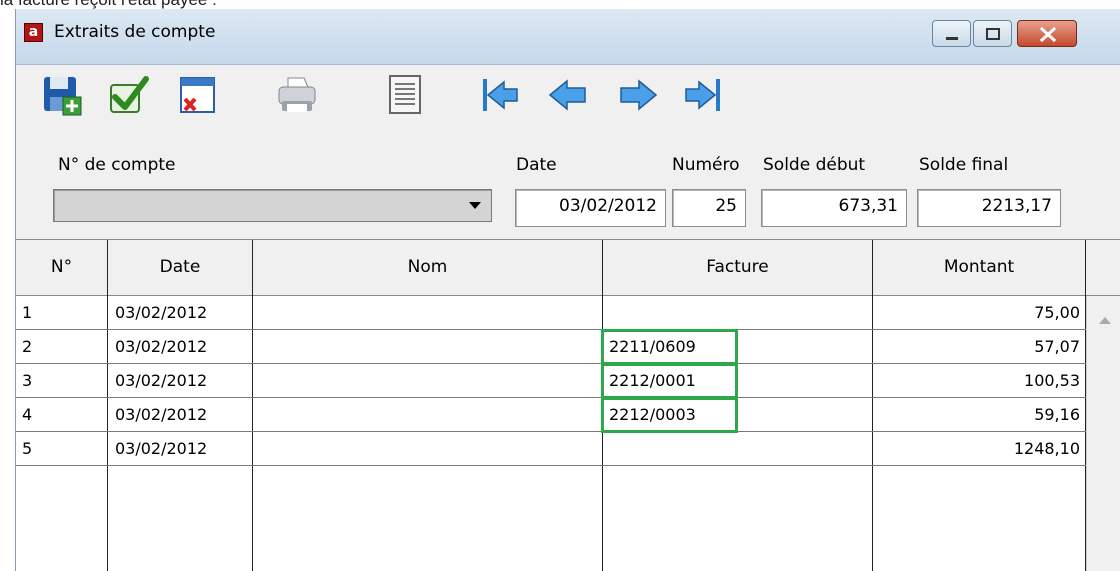 The image size is (1120, 571). Describe the element at coordinates (1057, 346) in the screenshot. I see `cell-montant: 57,07` at that location.